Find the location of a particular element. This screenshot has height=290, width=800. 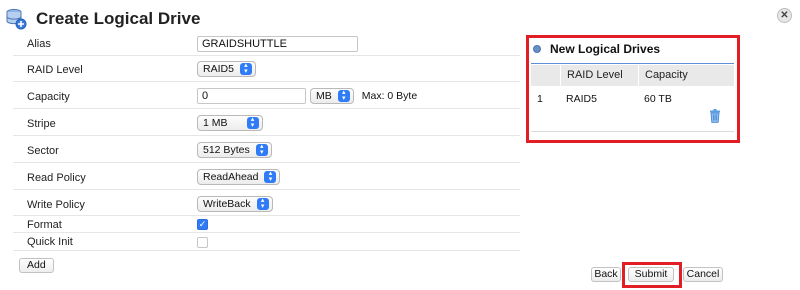

sector-label: Sector is located at coordinates (43, 151).